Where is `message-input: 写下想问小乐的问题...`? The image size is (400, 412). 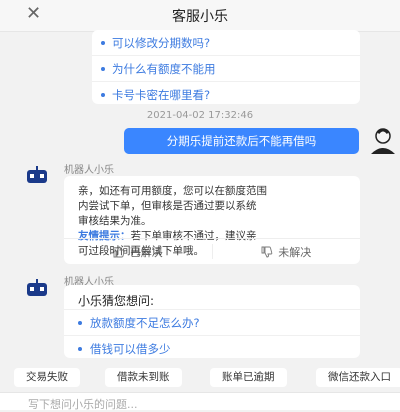
message-input: 写下想问小乐的问题... is located at coordinates (200, 401).